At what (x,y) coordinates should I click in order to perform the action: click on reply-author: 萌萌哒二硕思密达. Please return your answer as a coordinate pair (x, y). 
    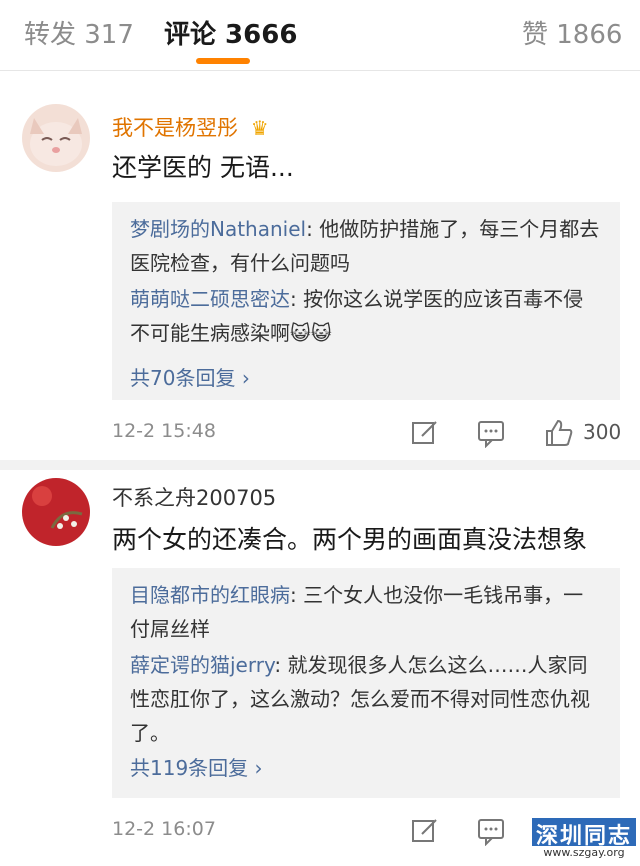
    Looking at the image, I should click on (210, 299).